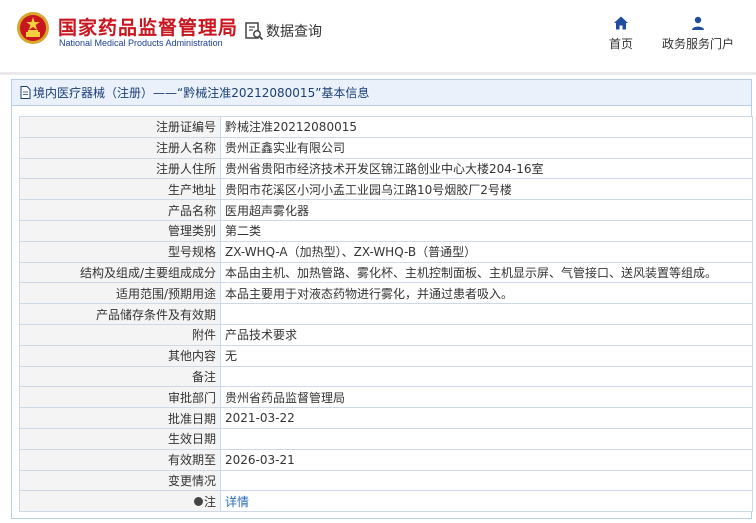  Describe the element at coordinates (120, 314) in the screenshot. I see `field-label: 产品储存条件及有效期` at that location.